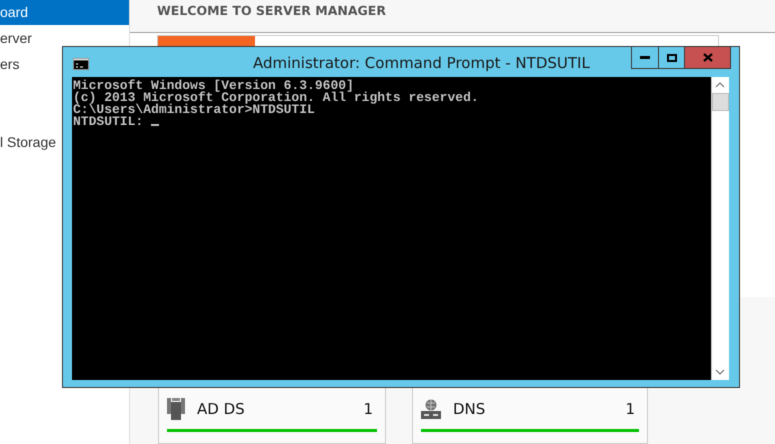  I want to click on window-title: Administrator: Command Prompt - NTDSUTIL, so click(421, 63).